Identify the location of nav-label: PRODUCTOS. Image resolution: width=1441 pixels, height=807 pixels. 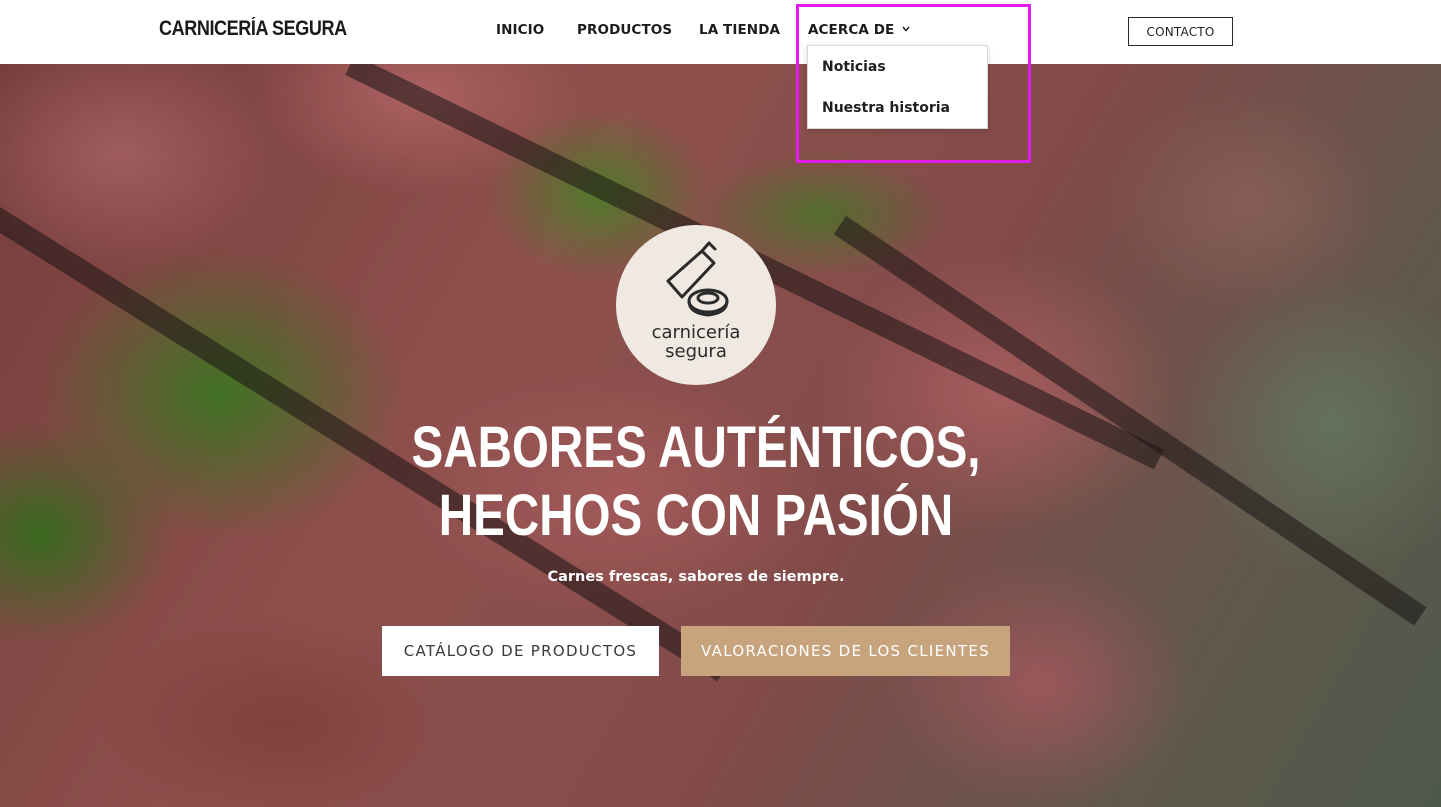
(625, 30).